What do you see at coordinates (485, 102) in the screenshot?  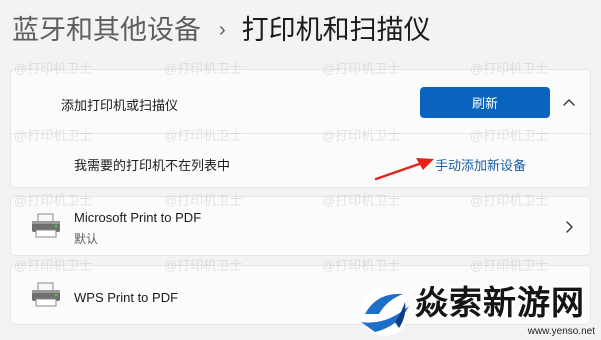 I see `refresh-button: 刷新` at bounding box center [485, 102].